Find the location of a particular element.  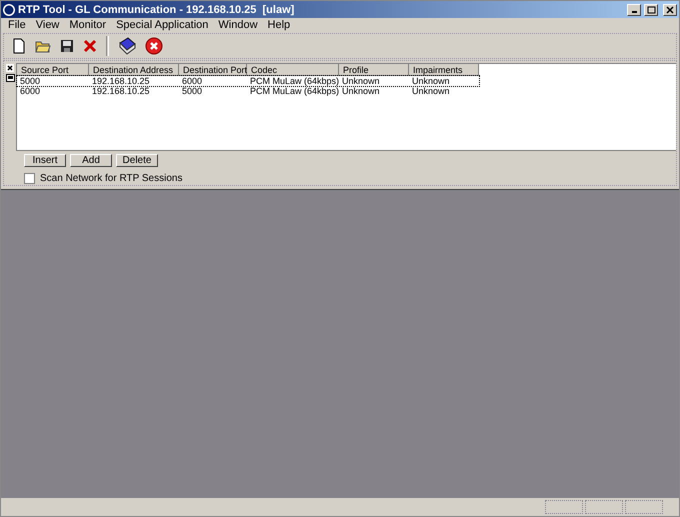

stop-icon is located at coordinates (154, 46).